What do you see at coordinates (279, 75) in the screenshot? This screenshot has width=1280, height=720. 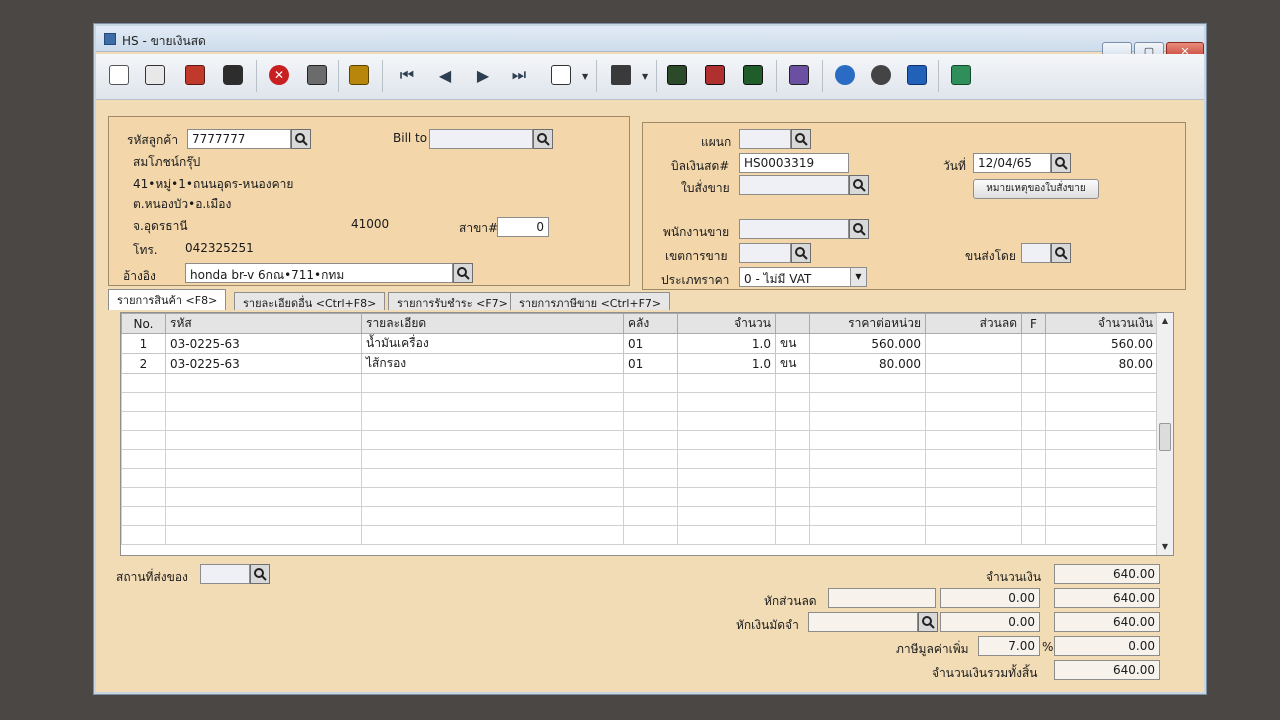 I see `cancel-icon: ✕` at bounding box center [279, 75].